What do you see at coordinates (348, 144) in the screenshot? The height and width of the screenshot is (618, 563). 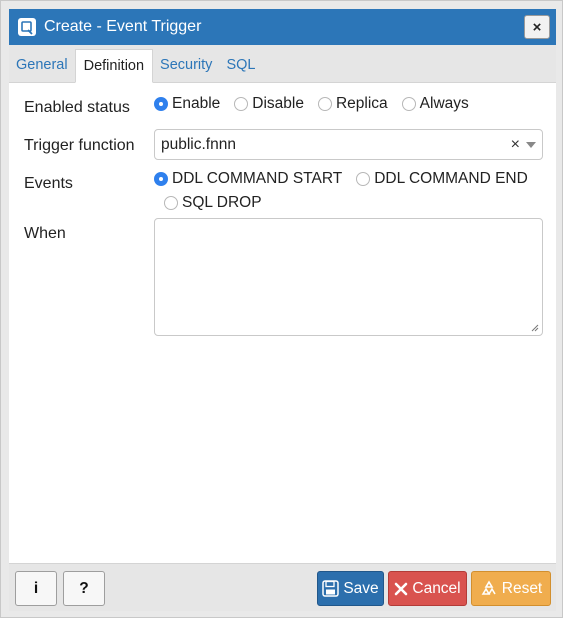 I see `trigger-function-select: public.fnnn ×` at bounding box center [348, 144].